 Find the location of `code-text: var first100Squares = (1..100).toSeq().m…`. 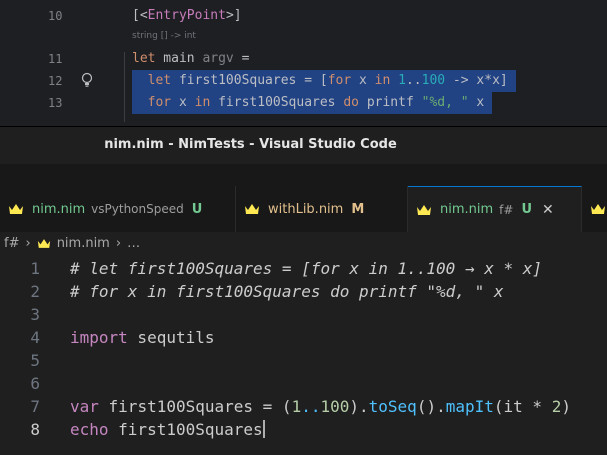

code-text: var first100Squares = (1..100).toSeq().m… is located at coordinates (320, 406).